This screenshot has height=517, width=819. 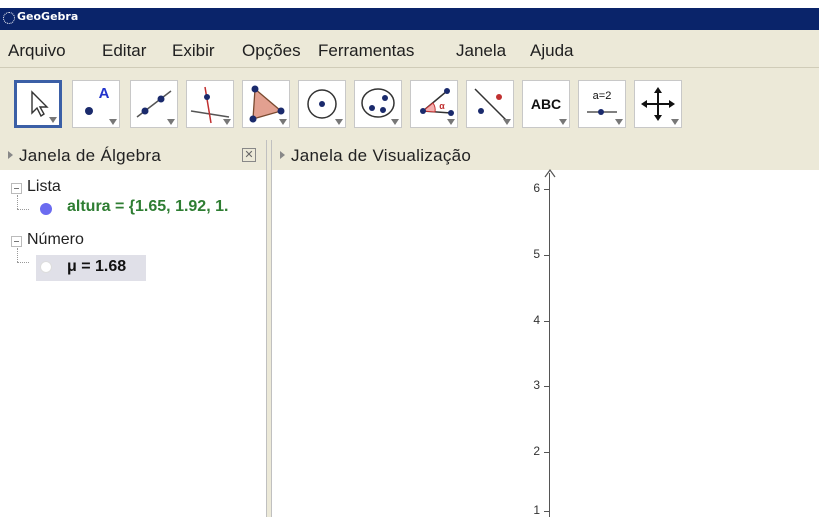 I want to click on menu-ajuda: Ajuda, so click(x=551, y=51).